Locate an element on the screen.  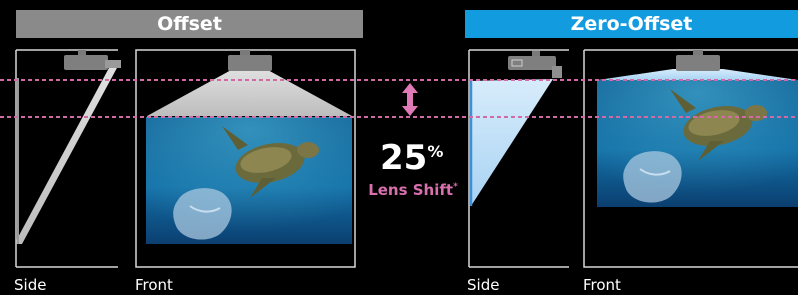
zero-offset-side-label: Side is located at coordinates (483, 285).